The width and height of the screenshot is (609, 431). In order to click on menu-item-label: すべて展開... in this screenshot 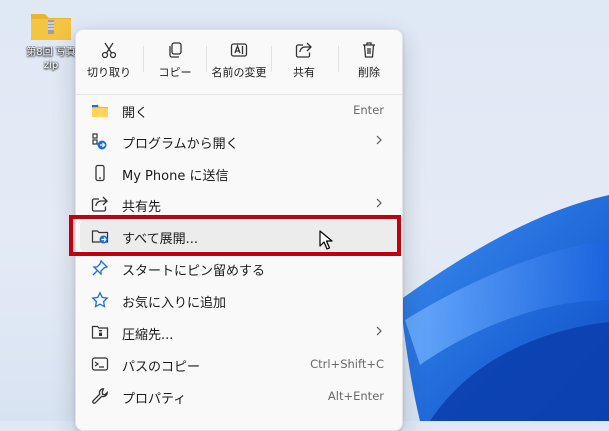, I will do `click(160, 239)`.